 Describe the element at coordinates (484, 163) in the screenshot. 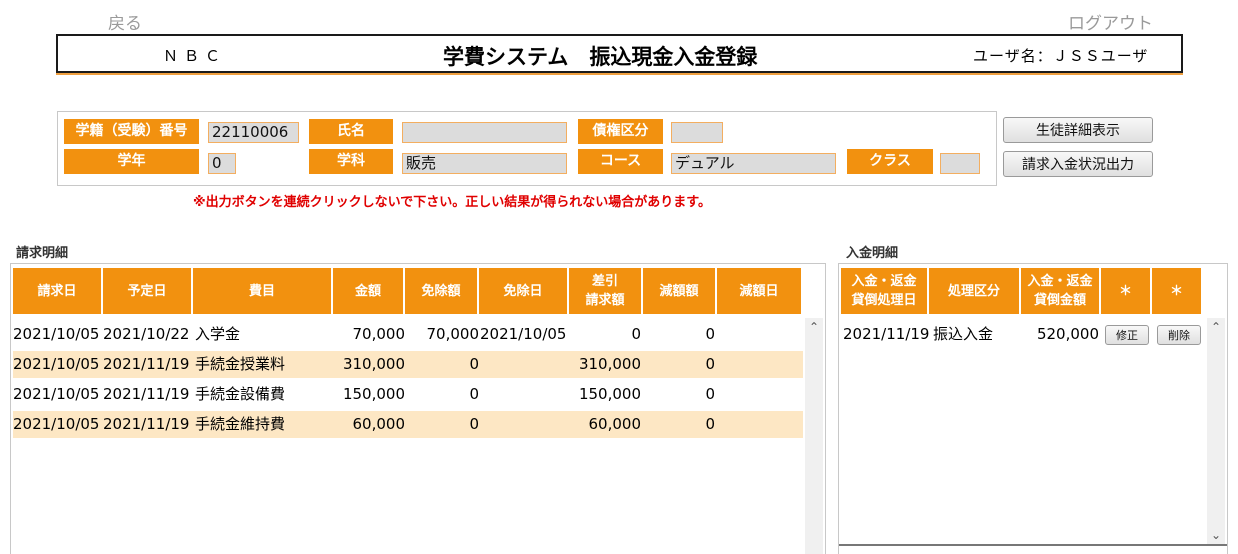

I see `department-field: 販売` at that location.